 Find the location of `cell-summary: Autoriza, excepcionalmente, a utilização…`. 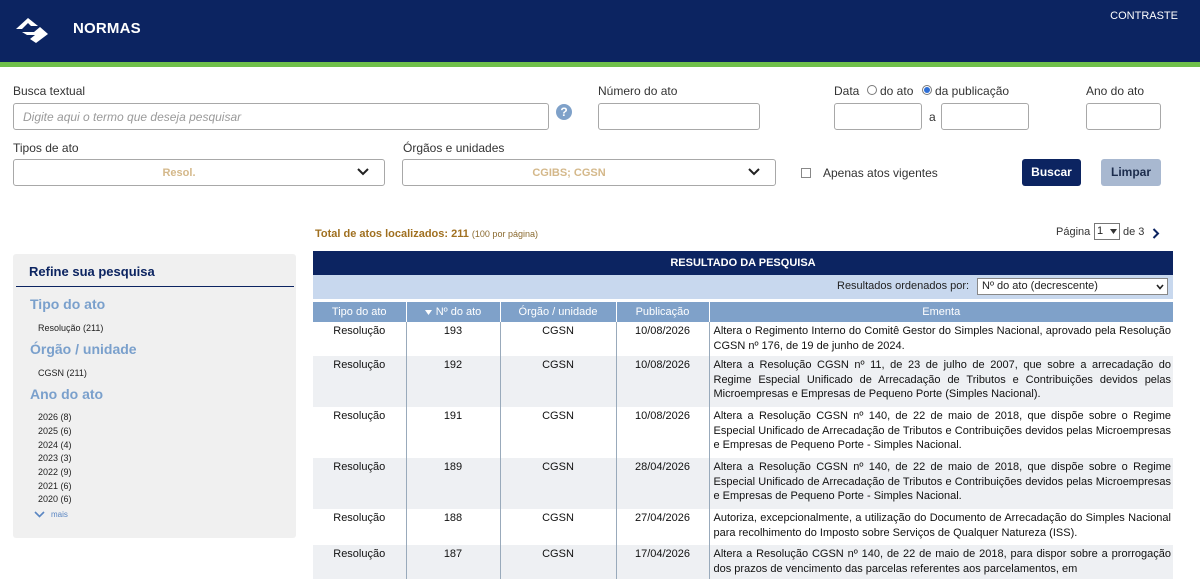

cell-summary: Autoriza, excepcionalmente, a utilização… is located at coordinates (941, 527).